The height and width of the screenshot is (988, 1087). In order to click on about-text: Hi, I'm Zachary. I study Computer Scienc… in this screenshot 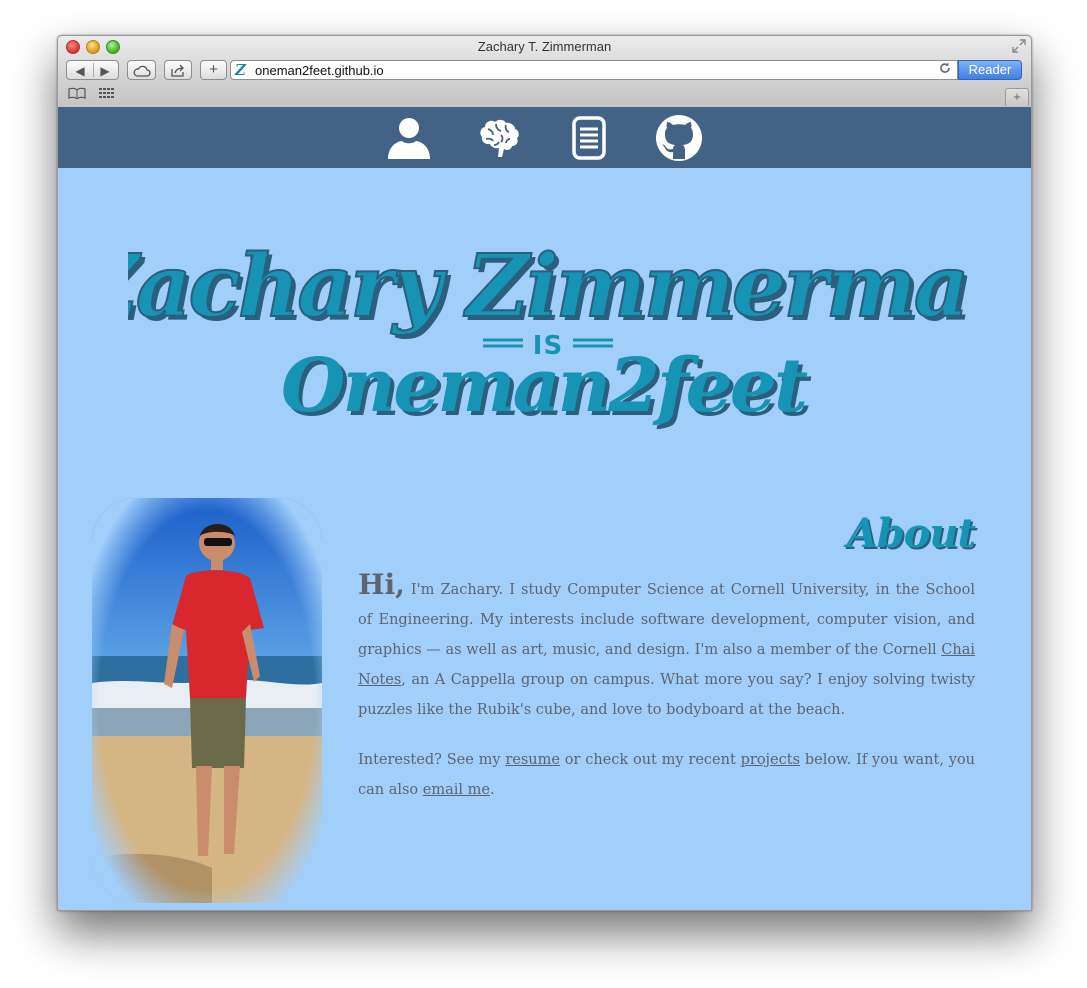, I will do `click(666, 687)`.